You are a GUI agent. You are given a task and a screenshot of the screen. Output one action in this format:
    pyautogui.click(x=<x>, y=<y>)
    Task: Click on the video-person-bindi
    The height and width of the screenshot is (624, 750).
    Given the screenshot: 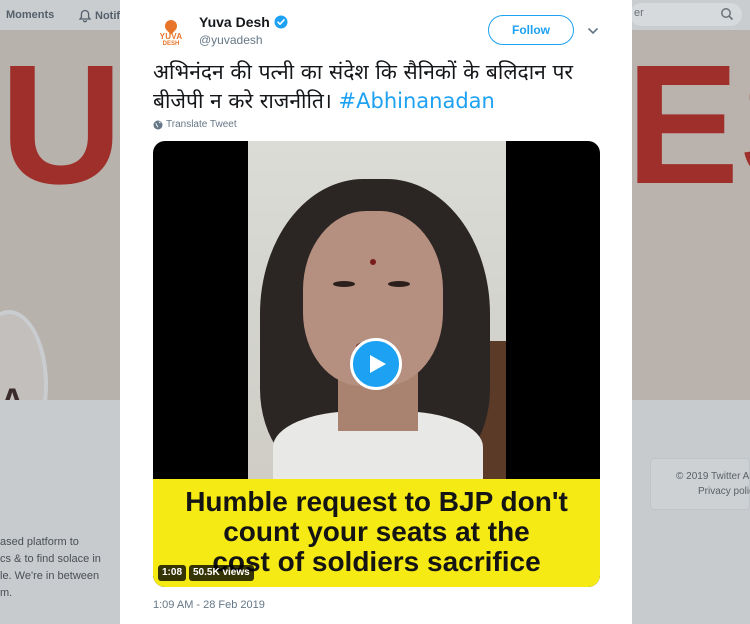 What is the action you would take?
    pyautogui.click(x=373, y=262)
    